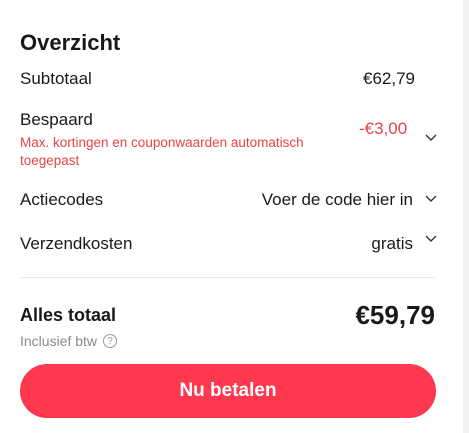  I want to click on promo-label: Actiecodes, so click(62, 199).